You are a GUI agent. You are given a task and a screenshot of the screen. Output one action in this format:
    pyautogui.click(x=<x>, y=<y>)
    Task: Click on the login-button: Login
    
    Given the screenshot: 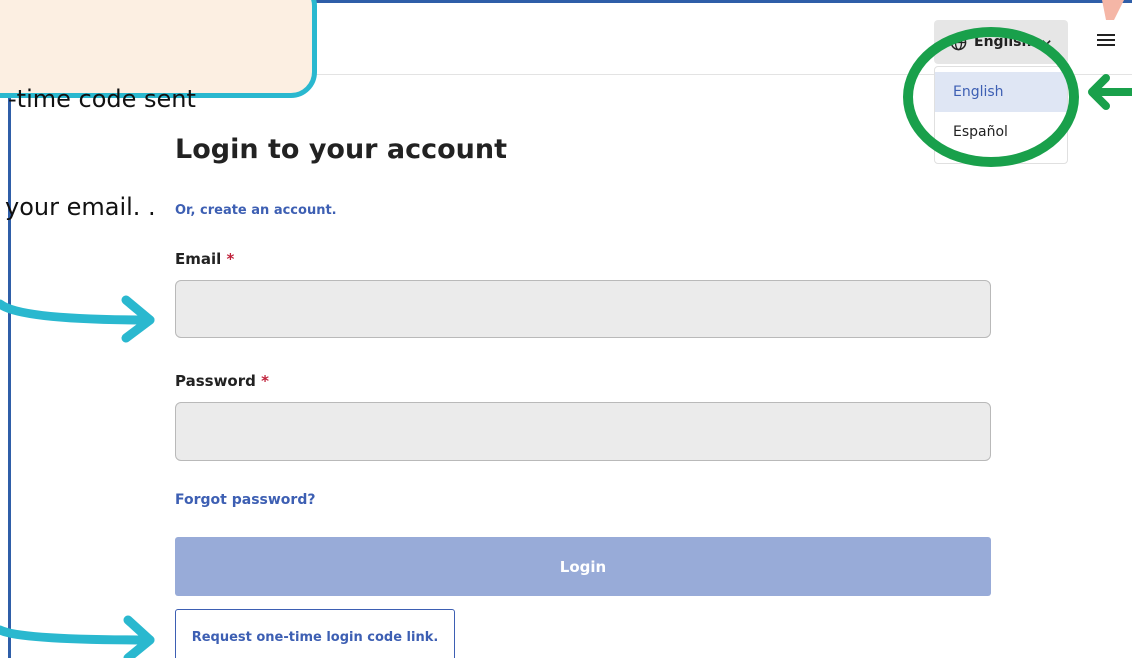 What is the action you would take?
    pyautogui.click(x=583, y=566)
    